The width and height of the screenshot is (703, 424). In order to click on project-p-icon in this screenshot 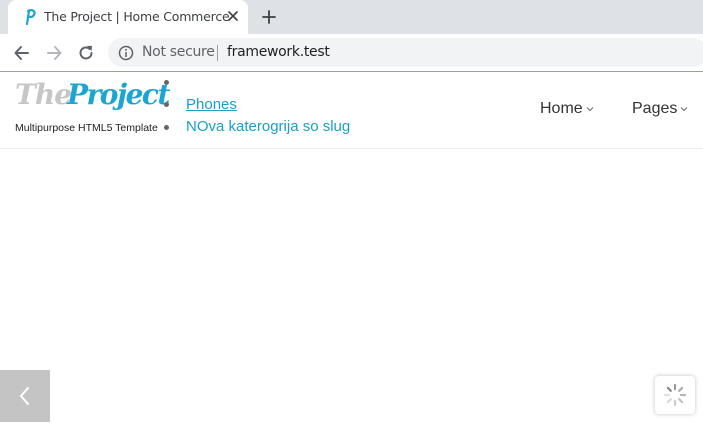, I will do `click(30, 17)`.